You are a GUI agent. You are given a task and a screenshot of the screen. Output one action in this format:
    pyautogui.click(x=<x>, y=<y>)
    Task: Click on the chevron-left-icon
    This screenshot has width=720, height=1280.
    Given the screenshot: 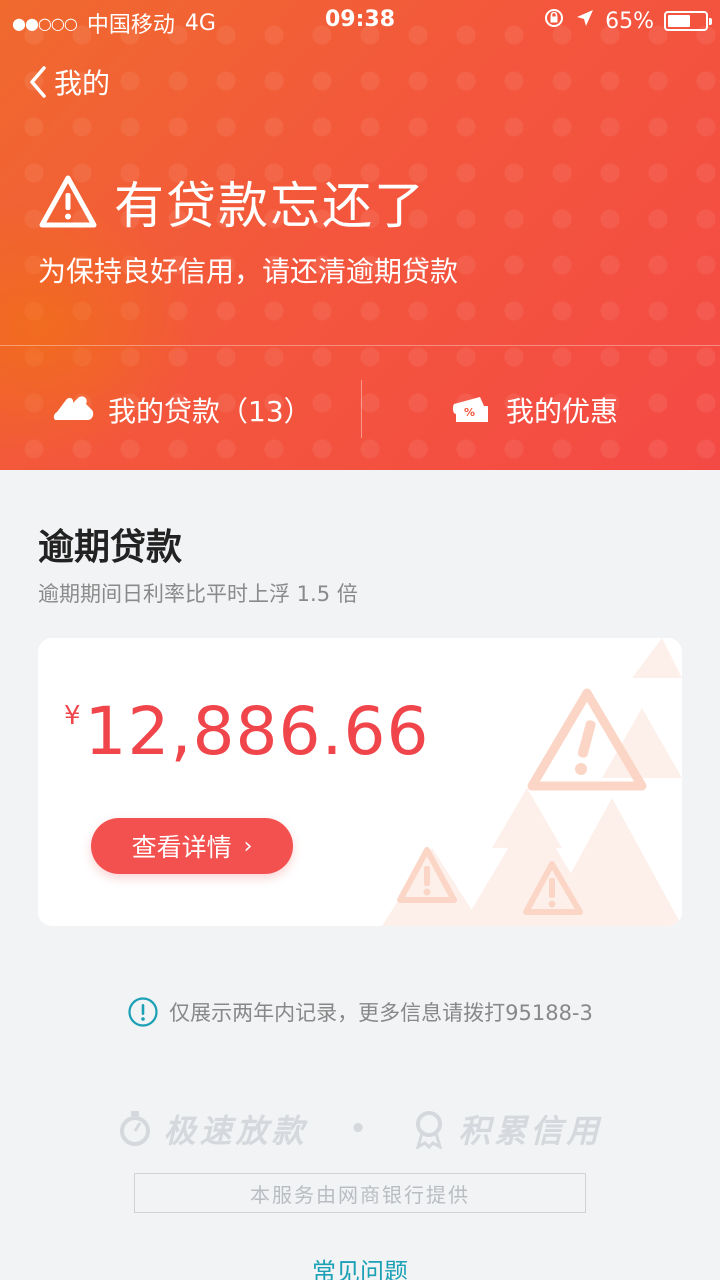 What is the action you would take?
    pyautogui.click(x=38, y=82)
    